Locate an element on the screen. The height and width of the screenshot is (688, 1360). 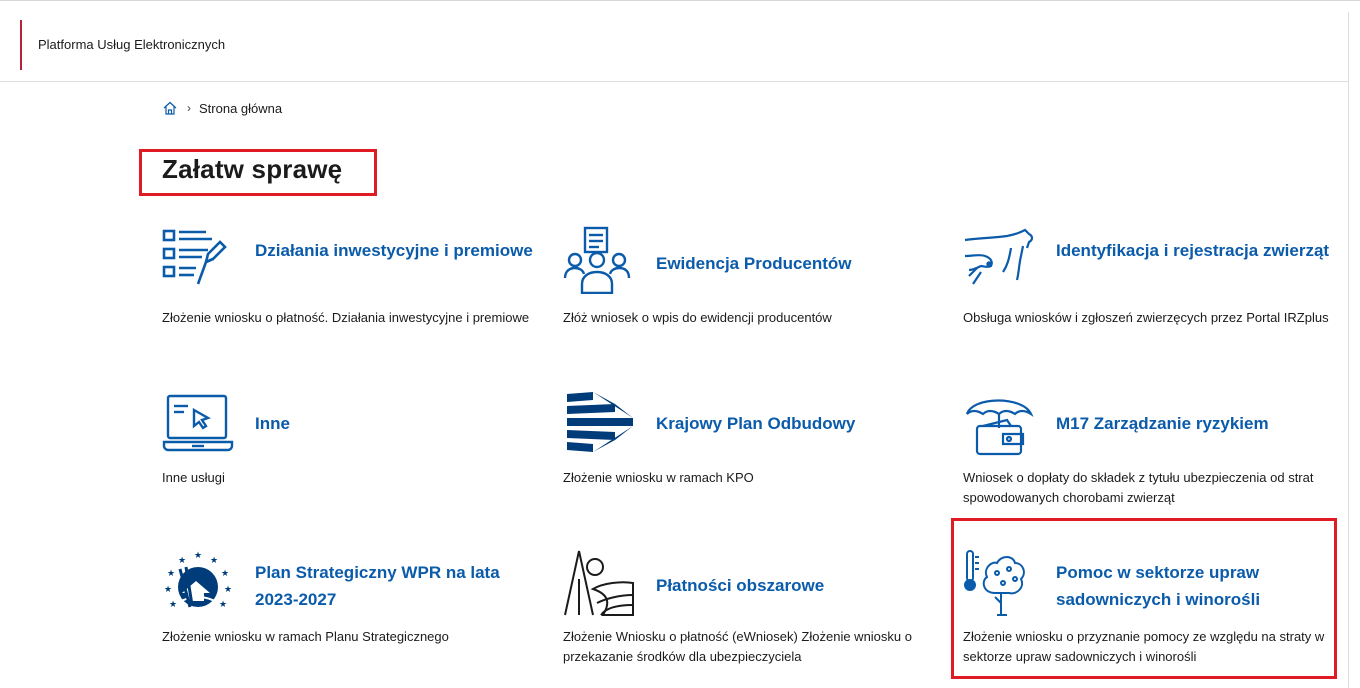
tile-title: Płatności obszarowe is located at coordinates (801, 585).